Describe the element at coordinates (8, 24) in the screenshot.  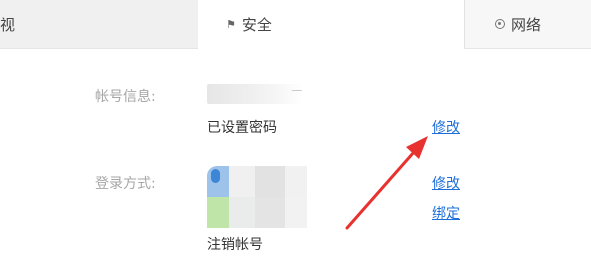
I see `tab-general-label: 视` at that location.